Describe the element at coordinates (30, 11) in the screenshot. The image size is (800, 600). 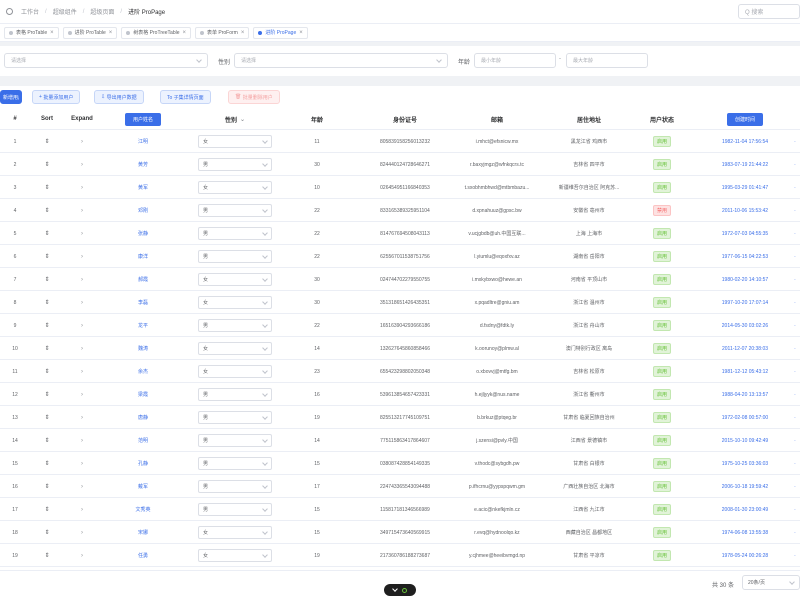
I see `breadcrumb-item: 工作台` at that location.